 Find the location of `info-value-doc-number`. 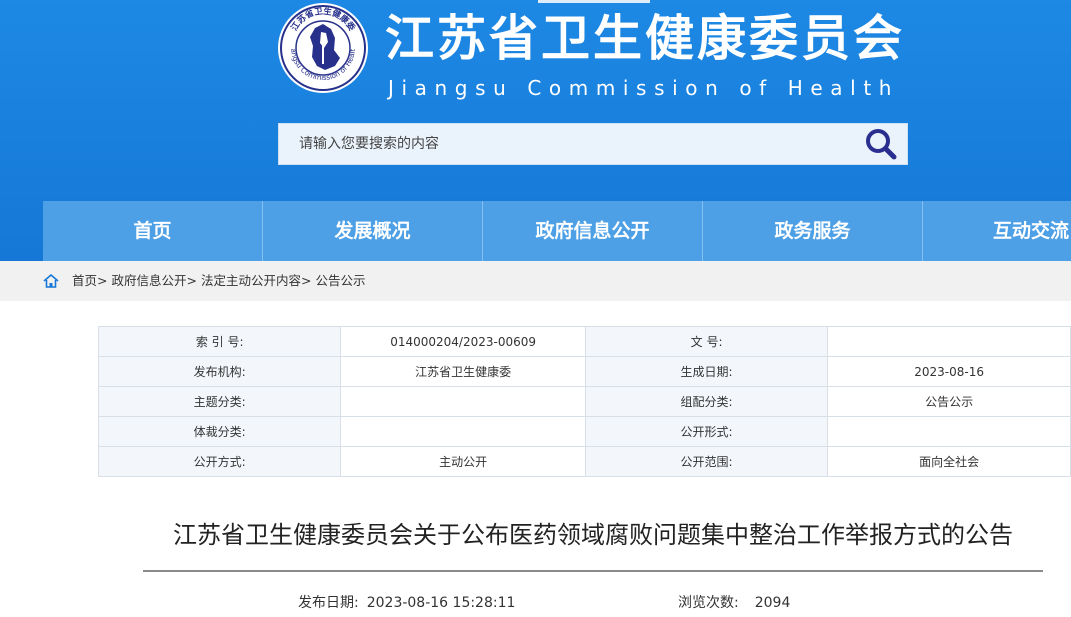

info-value-doc-number is located at coordinates (949, 341).